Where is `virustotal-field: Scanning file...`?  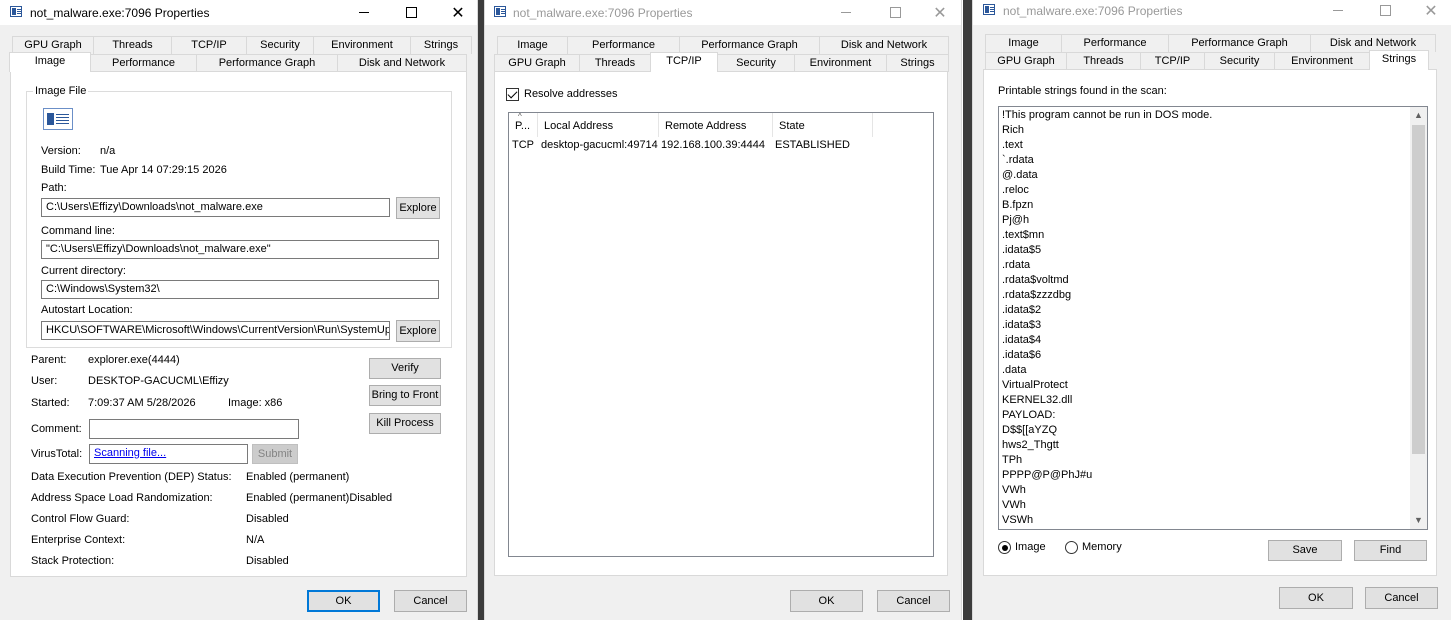
virustotal-field: Scanning file... is located at coordinates (168, 454).